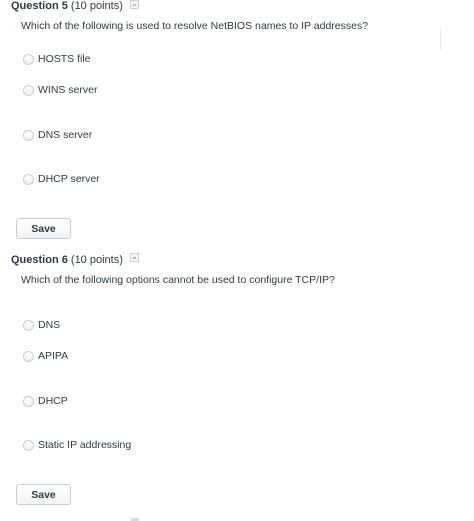 Image resolution: width=474 pixels, height=521 pixels. Describe the element at coordinates (43, 494) in the screenshot. I see `question-6-save-button: Save` at that location.